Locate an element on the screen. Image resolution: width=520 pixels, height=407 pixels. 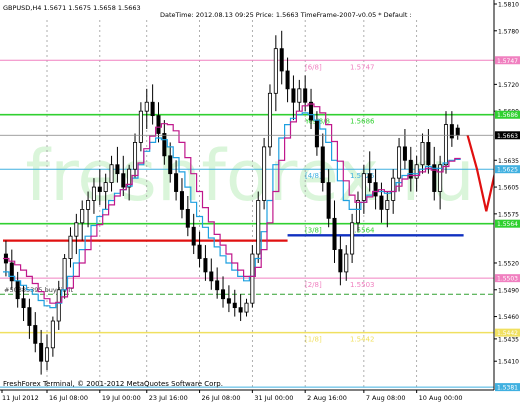
murrey-level-label: [6/8] is located at coordinates (313, 67).